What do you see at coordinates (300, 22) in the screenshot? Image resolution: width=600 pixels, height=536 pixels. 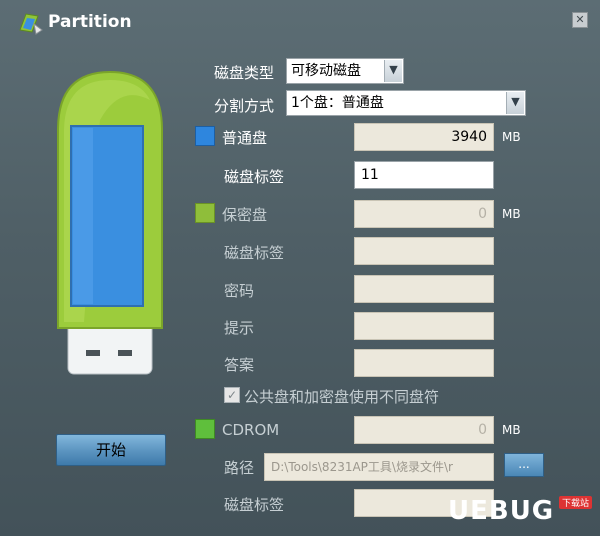 I see `title-bar: Partition ✕` at bounding box center [300, 22].